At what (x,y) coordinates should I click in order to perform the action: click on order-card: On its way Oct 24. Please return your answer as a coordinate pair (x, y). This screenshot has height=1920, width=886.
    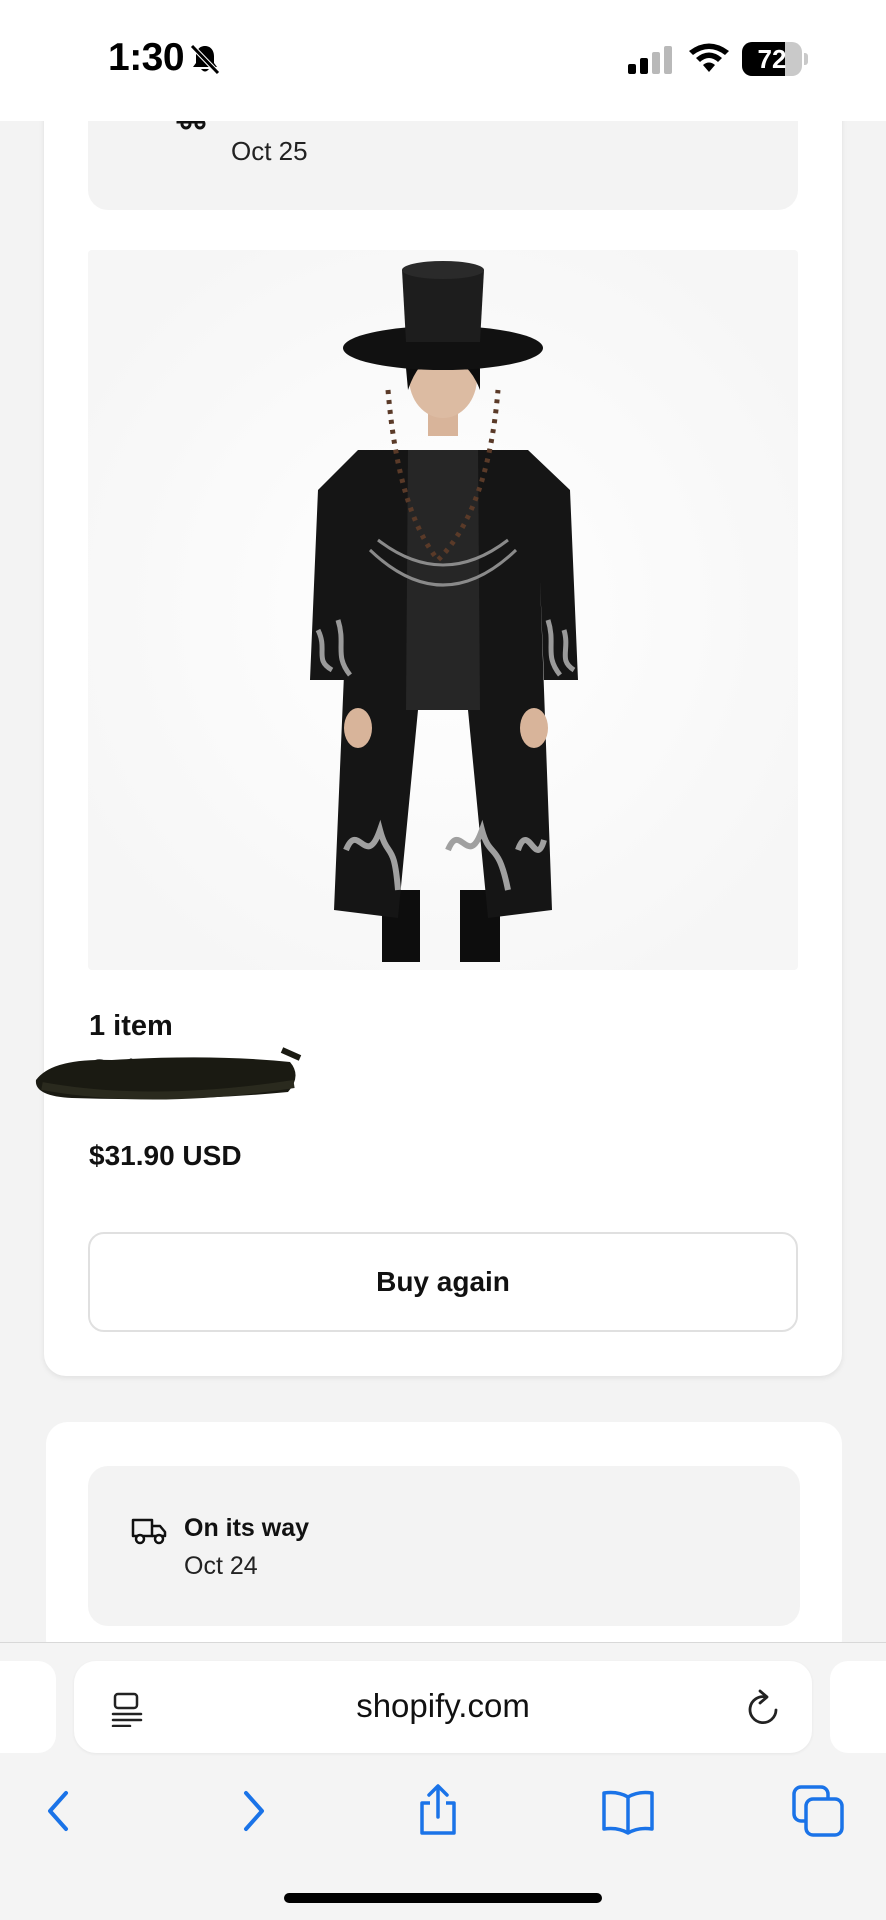
    Looking at the image, I should click on (444, 1542).